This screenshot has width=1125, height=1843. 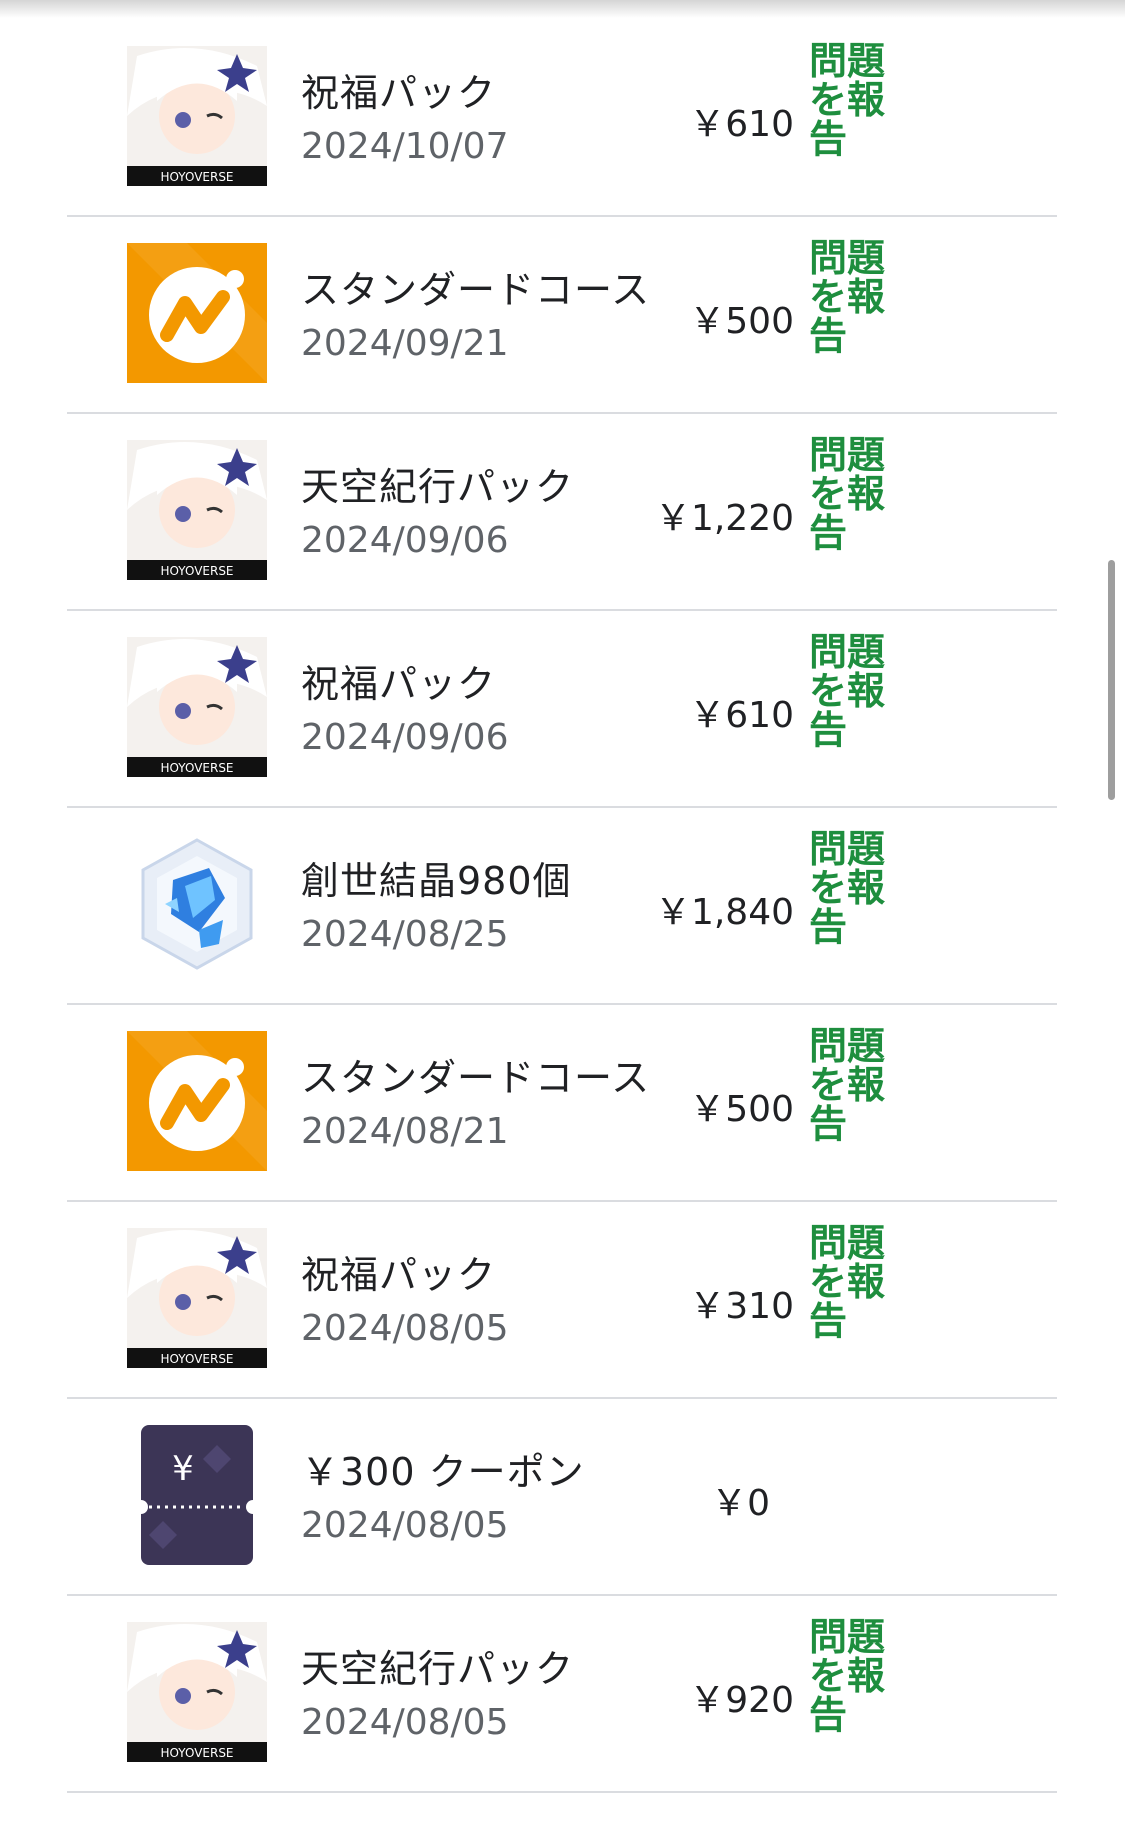 What do you see at coordinates (197, 904) in the screenshot?
I see `genesis-crystal-icon` at bounding box center [197, 904].